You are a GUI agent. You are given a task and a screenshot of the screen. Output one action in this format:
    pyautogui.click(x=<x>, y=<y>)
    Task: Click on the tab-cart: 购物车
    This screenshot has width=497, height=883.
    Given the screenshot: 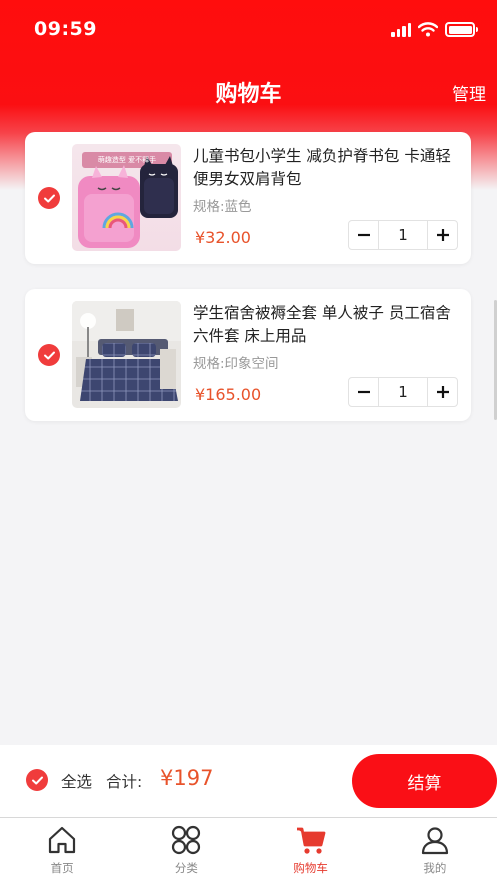 What is the action you would take?
    pyautogui.click(x=311, y=850)
    